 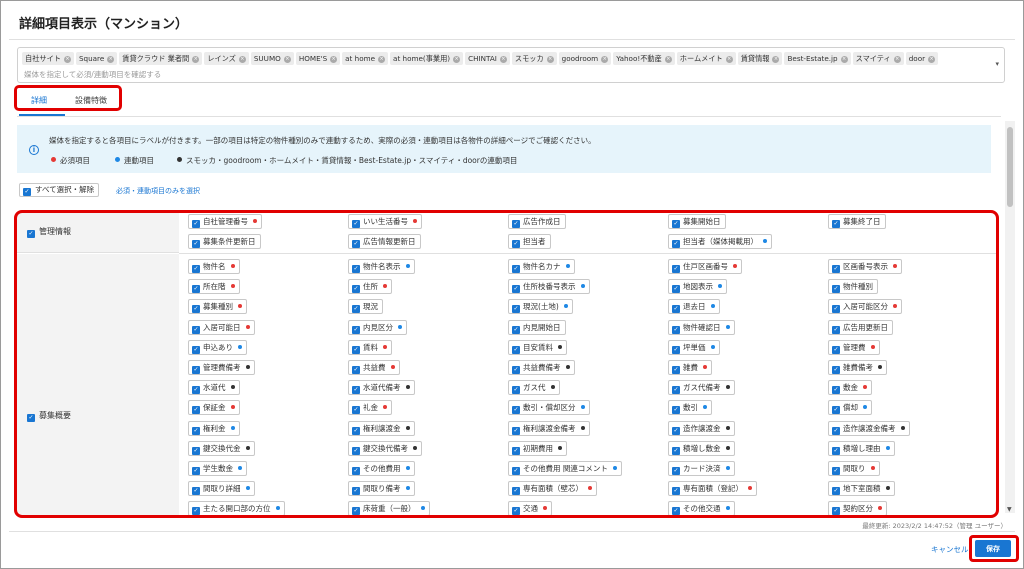 What do you see at coordinates (541, 266) in the screenshot?
I see `field-checkbox-item: ✓ 物件名カナ` at bounding box center [541, 266].